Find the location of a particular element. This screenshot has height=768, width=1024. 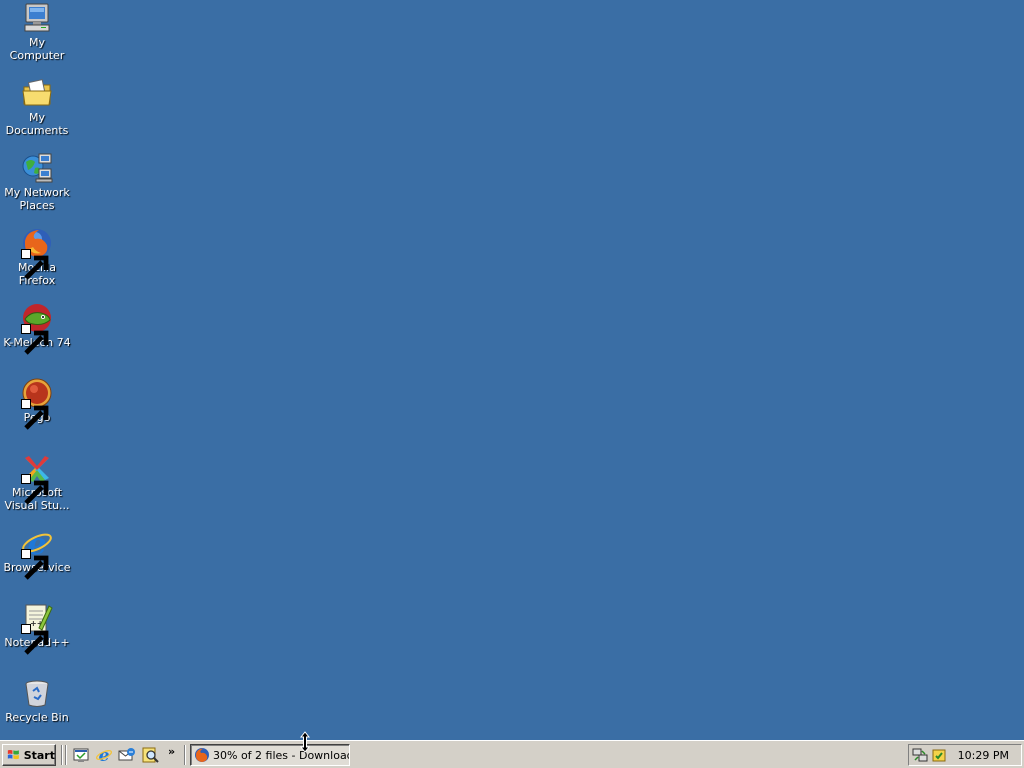

show-desktop-icon is located at coordinates (81, 755).